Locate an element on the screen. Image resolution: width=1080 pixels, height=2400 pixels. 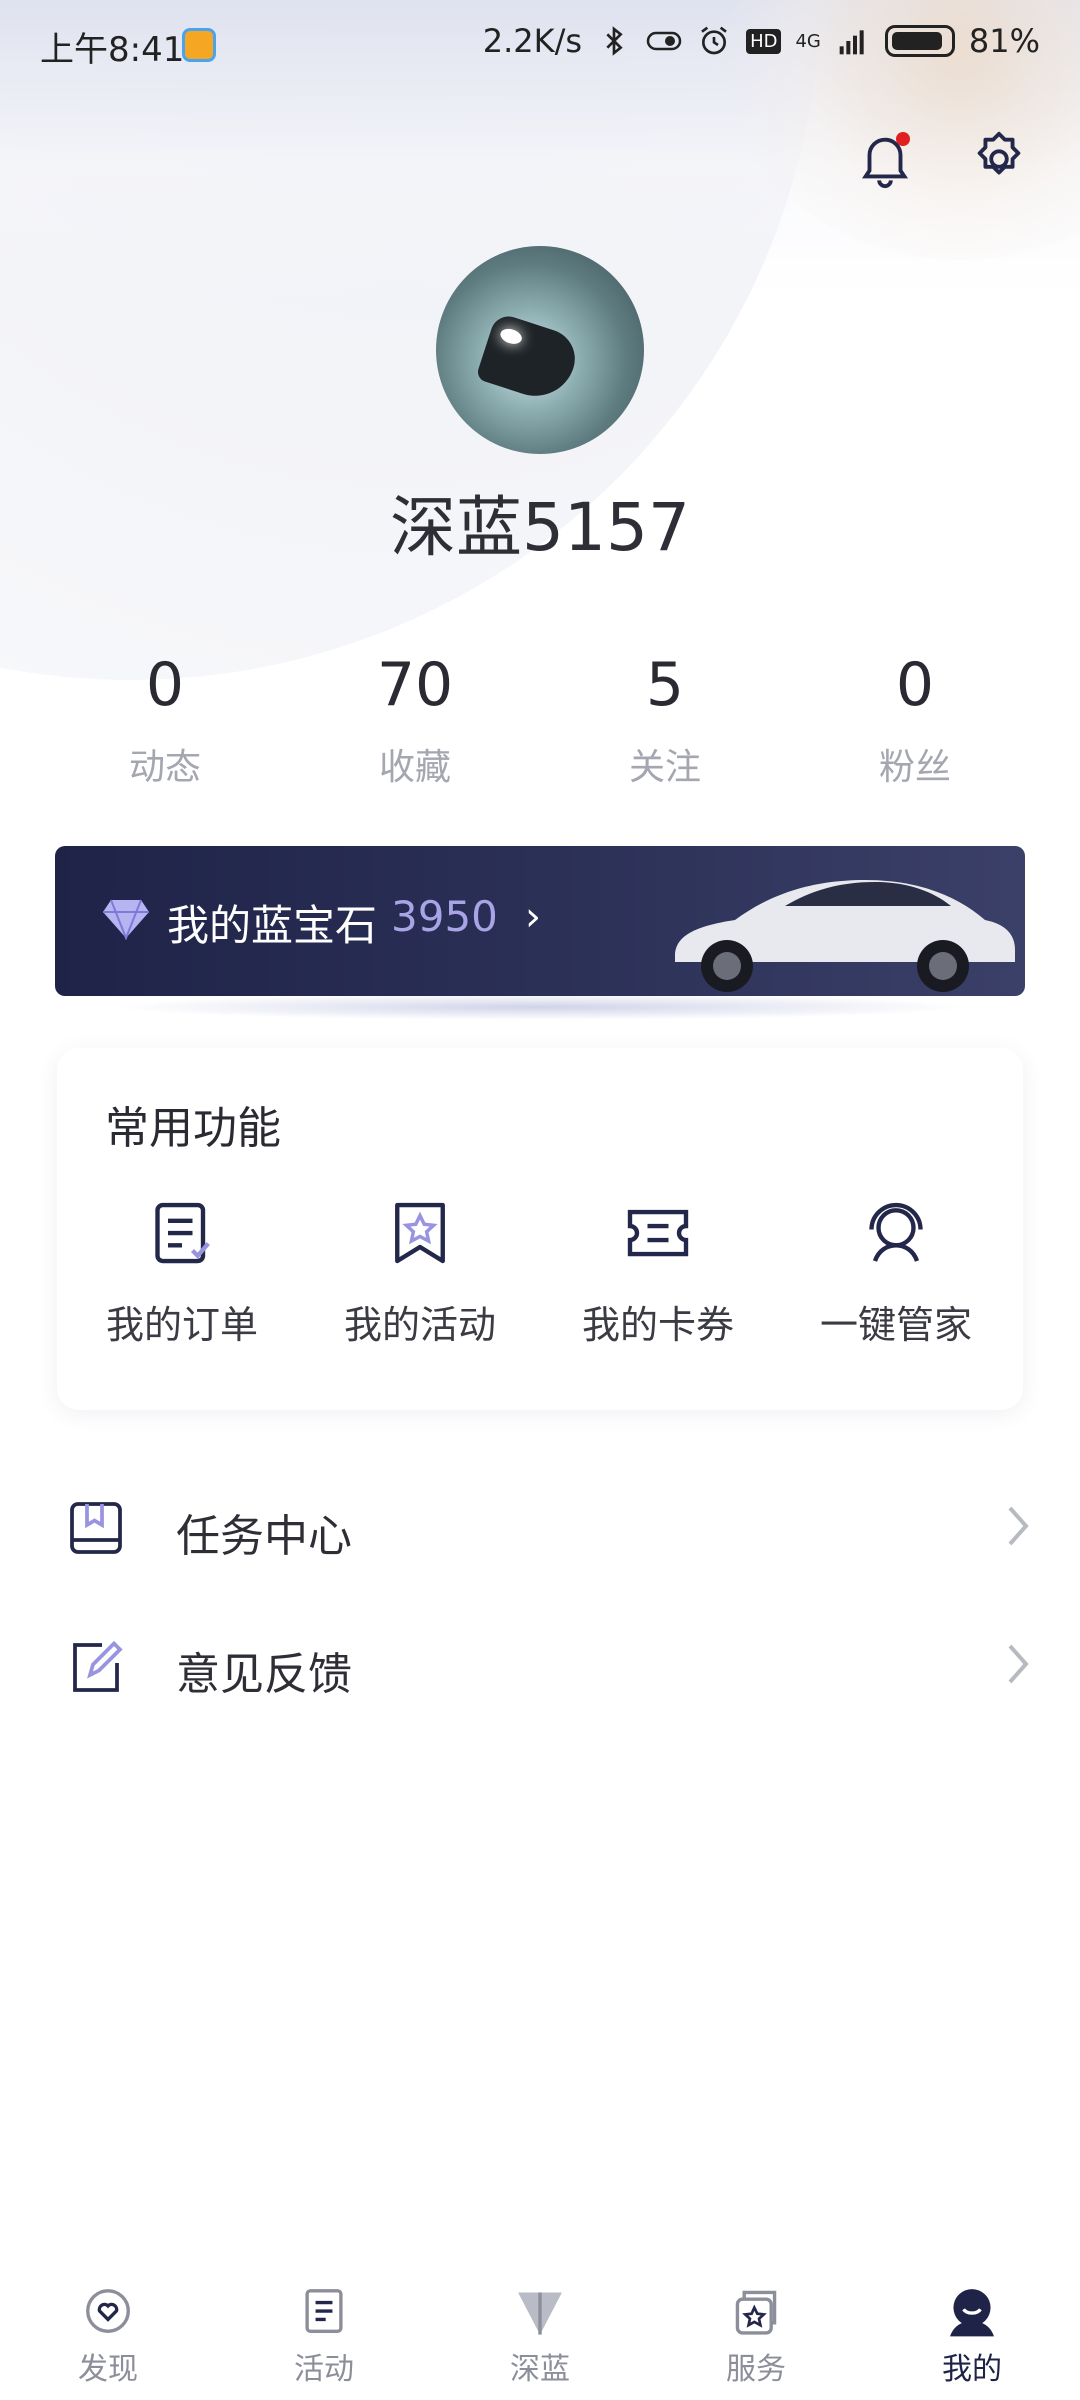
discover-icon is located at coordinates (108, 2311).